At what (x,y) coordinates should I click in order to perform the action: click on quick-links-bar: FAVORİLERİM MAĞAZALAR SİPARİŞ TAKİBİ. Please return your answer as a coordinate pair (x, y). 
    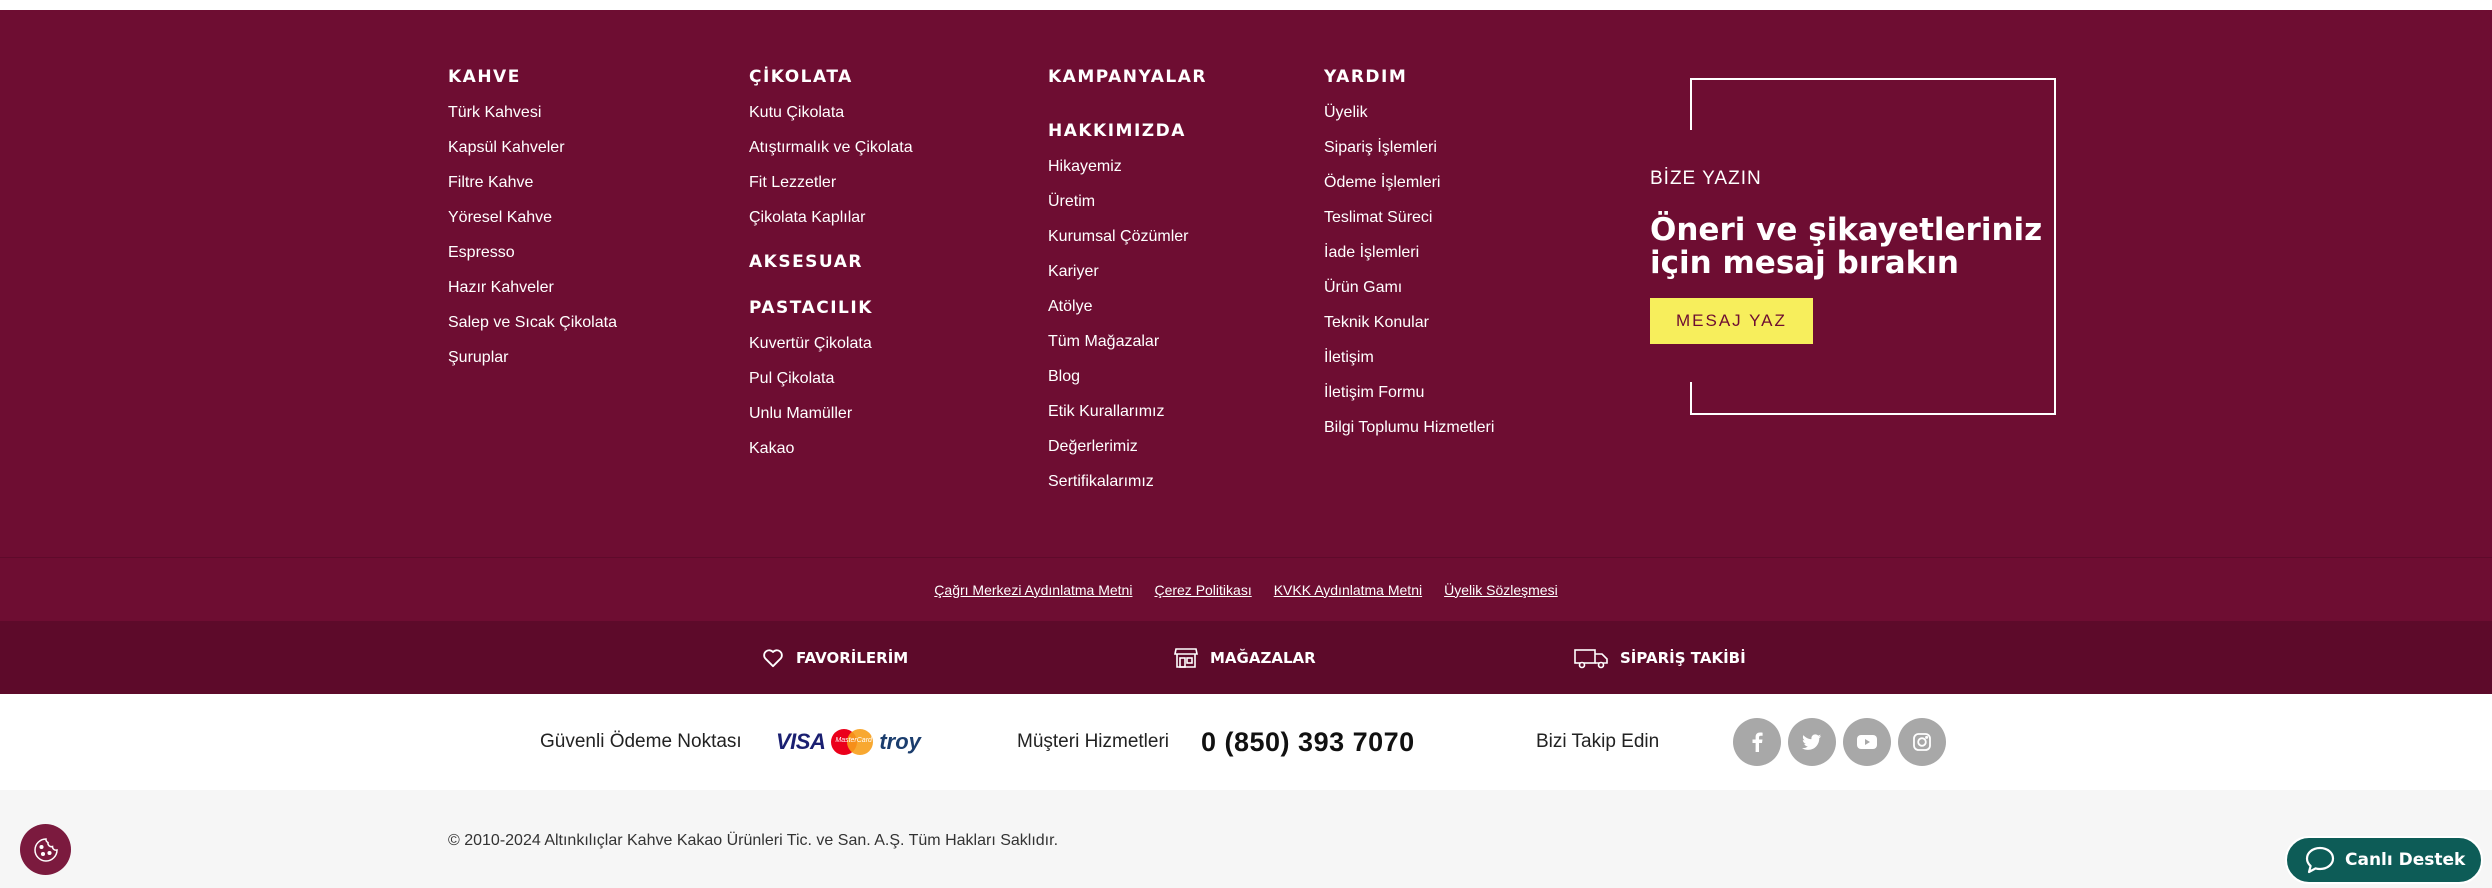
    Looking at the image, I should click on (1246, 657).